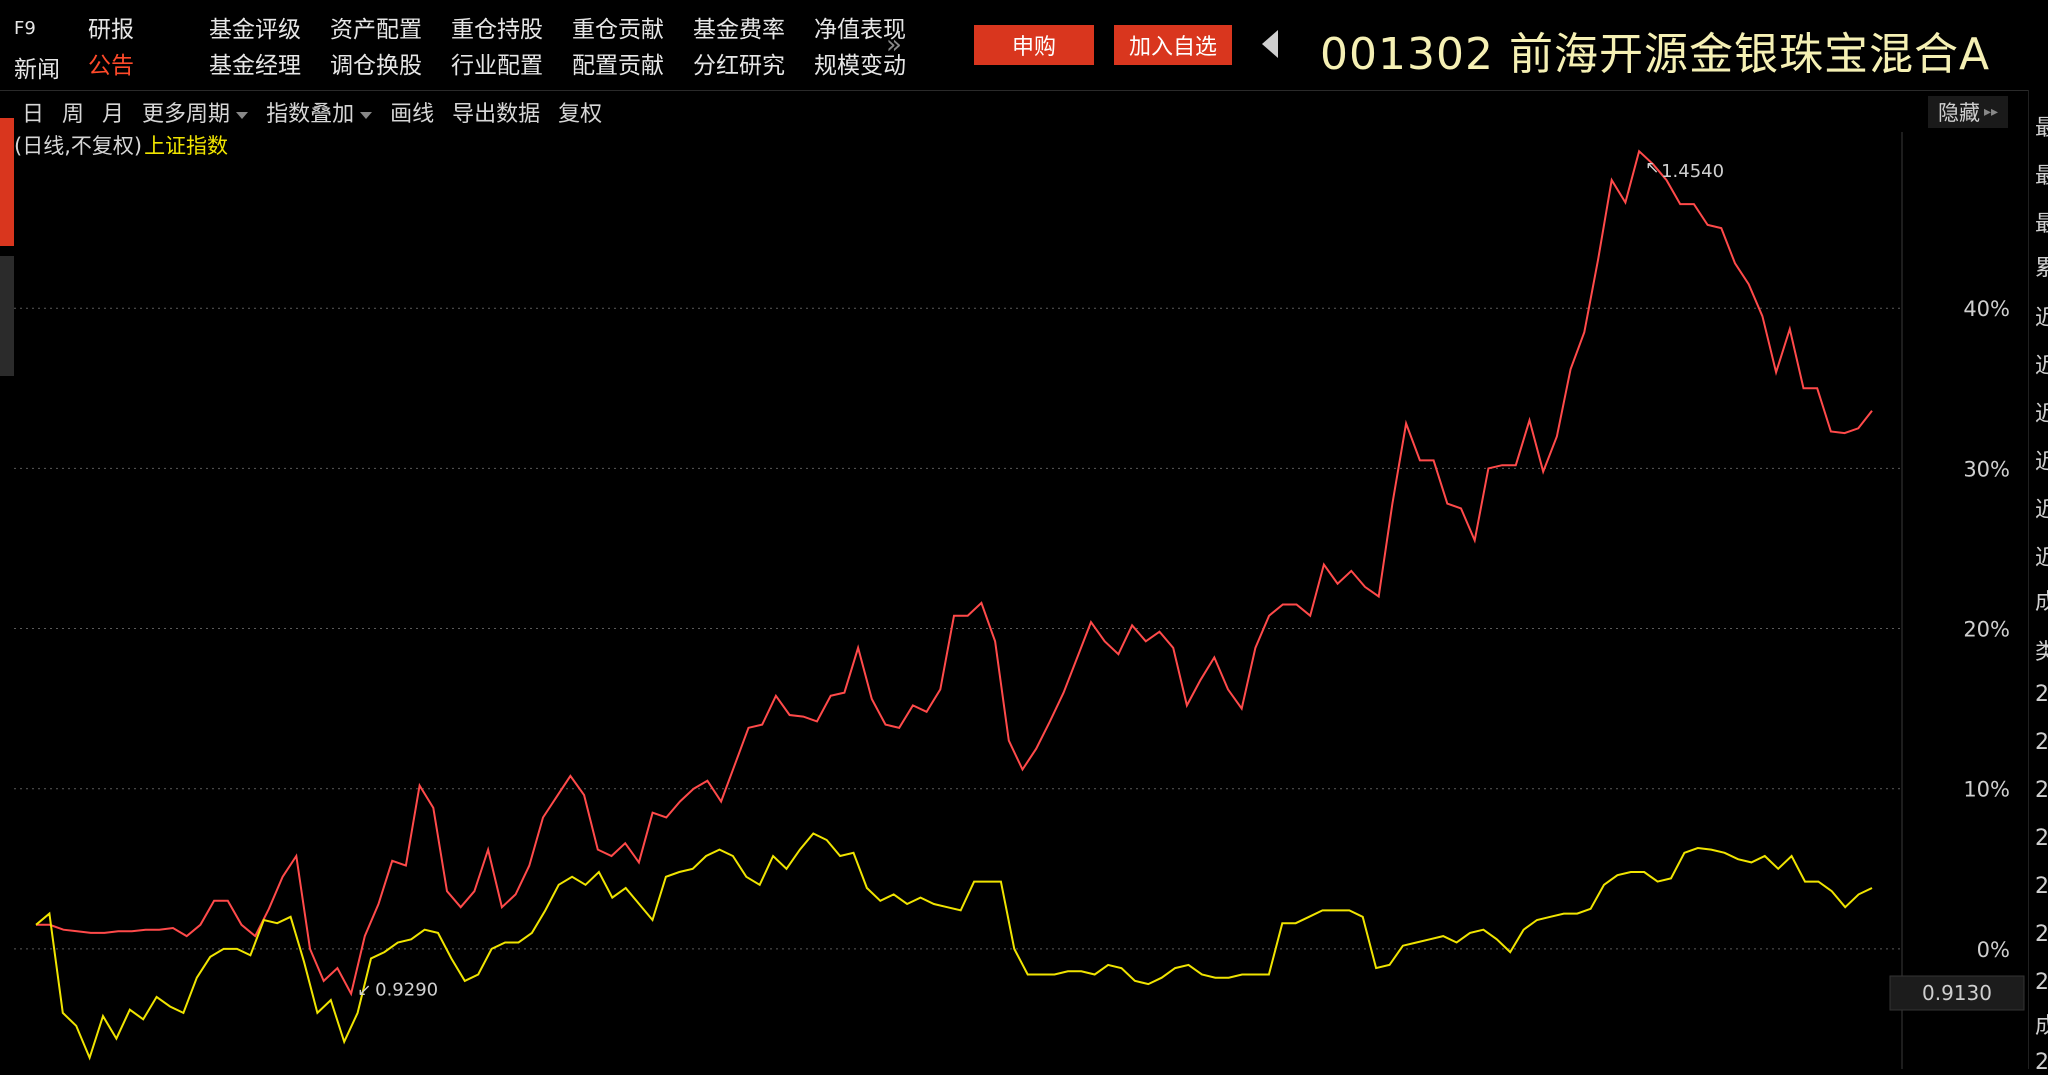 The image size is (2048, 1075). Describe the element at coordinates (1034, 45) in the screenshot. I see `buy-button: 申购` at that location.